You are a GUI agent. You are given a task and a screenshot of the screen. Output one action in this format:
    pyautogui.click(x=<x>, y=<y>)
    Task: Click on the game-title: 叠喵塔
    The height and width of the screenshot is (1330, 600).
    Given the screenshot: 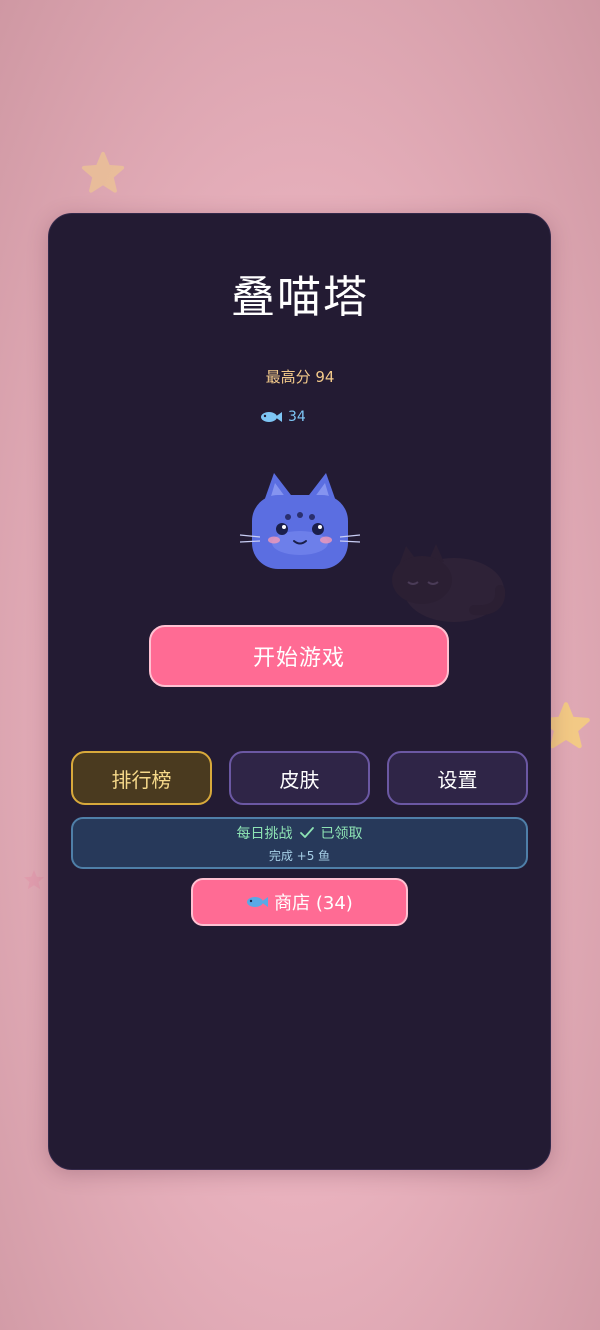 What is the action you would take?
    pyautogui.click(x=300, y=297)
    